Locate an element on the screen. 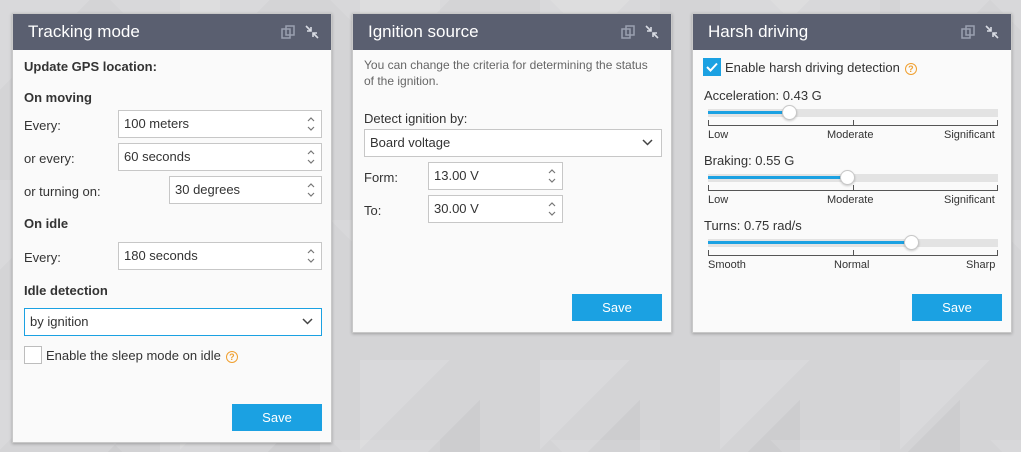 The width and height of the screenshot is (1021, 452). tracking-save-button: Save is located at coordinates (277, 417).